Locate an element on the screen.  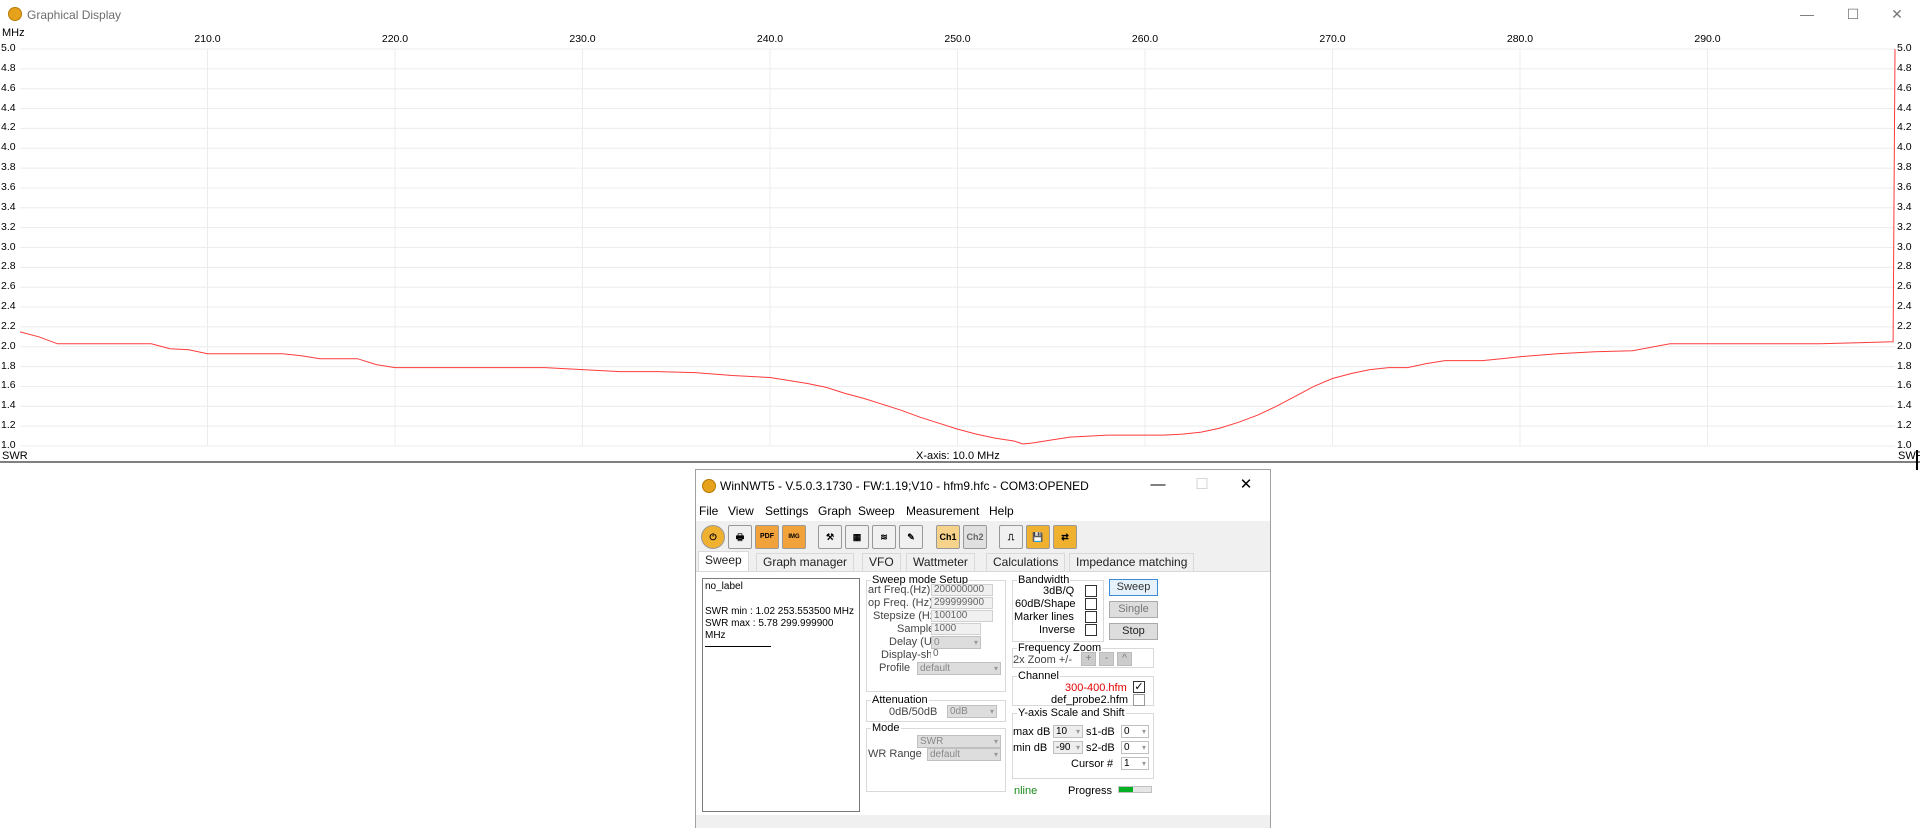
single-button: Single is located at coordinates (1133, 609).